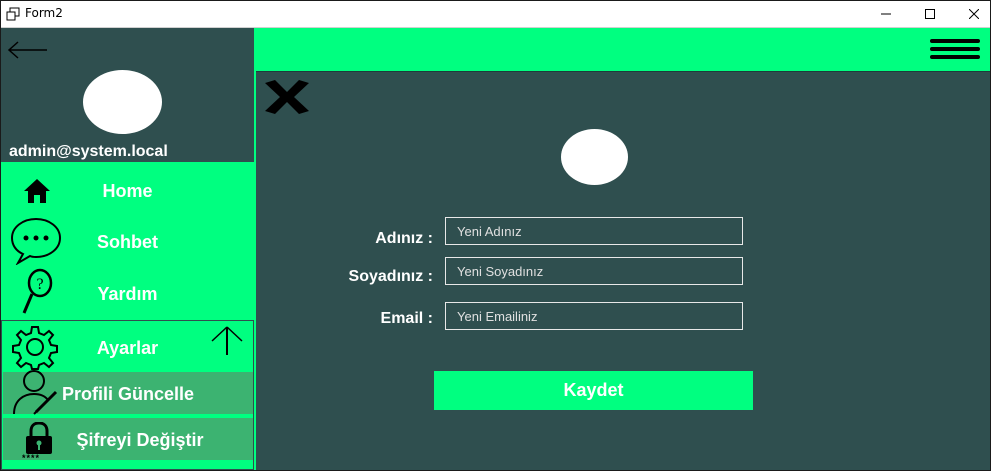 The width and height of the screenshot is (991, 471). What do you see at coordinates (406, 318) in the screenshot?
I see `email-label: Email :` at bounding box center [406, 318].